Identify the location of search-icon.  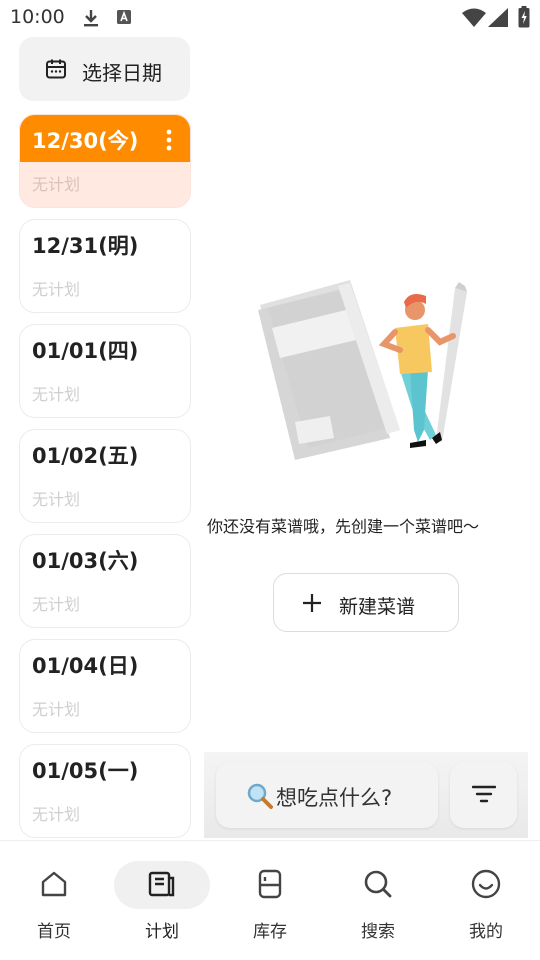
(378, 886).